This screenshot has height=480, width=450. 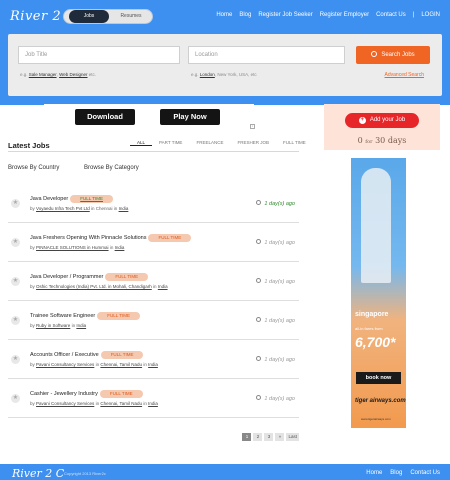 I want to click on ad-download-button: Download, so click(x=105, y=117).